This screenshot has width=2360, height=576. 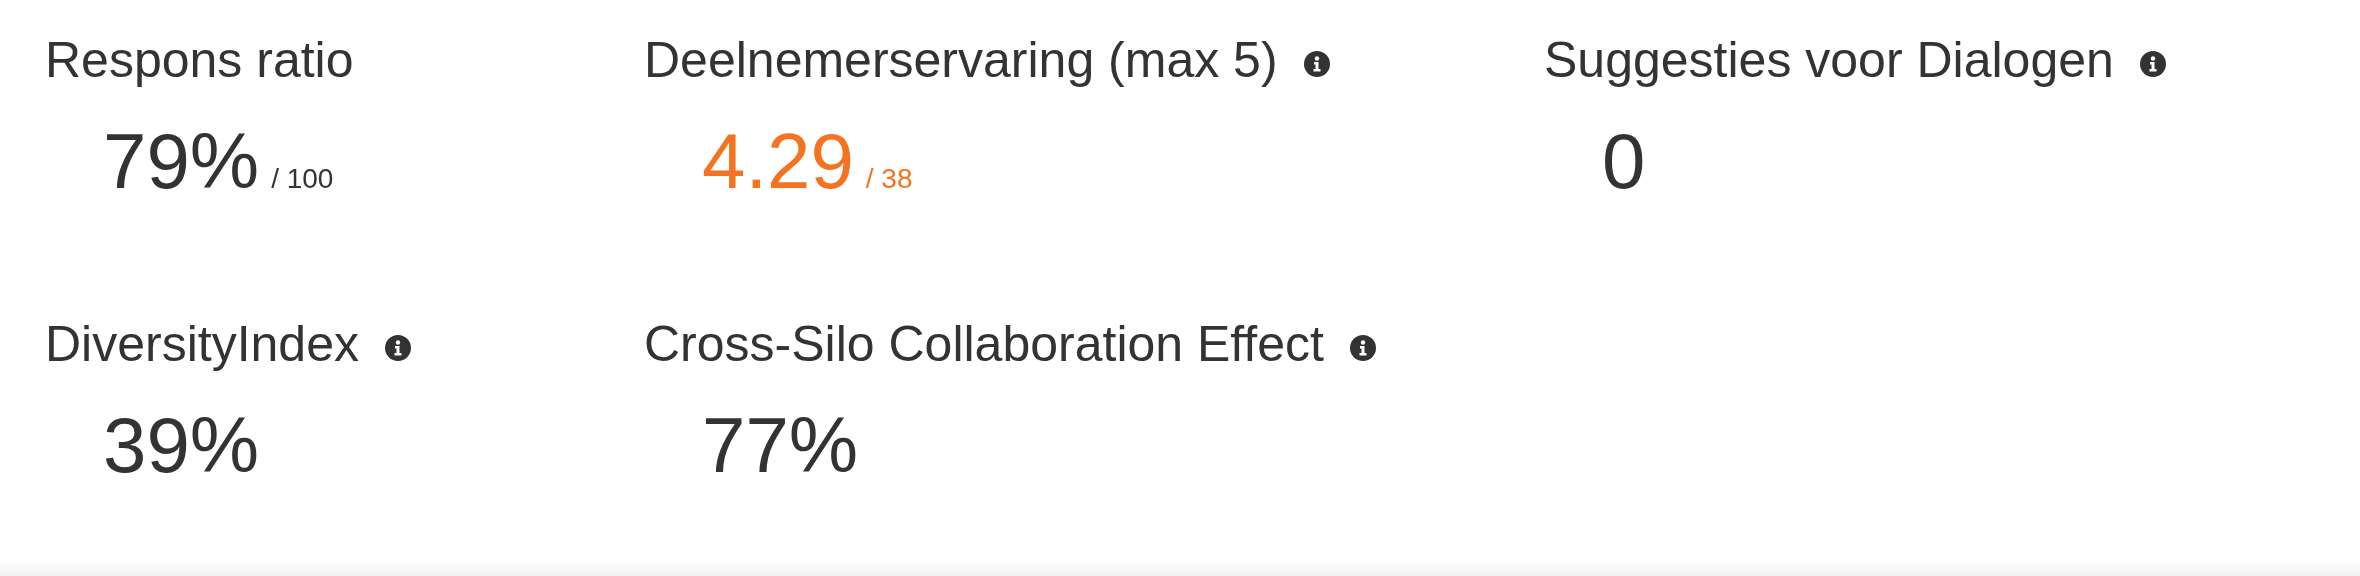 What do you see at coordinates (1829, 60) in the screenshot?
I see `metric-title: Suggesties voor Dialogen` at bounding box center [1829, 60].